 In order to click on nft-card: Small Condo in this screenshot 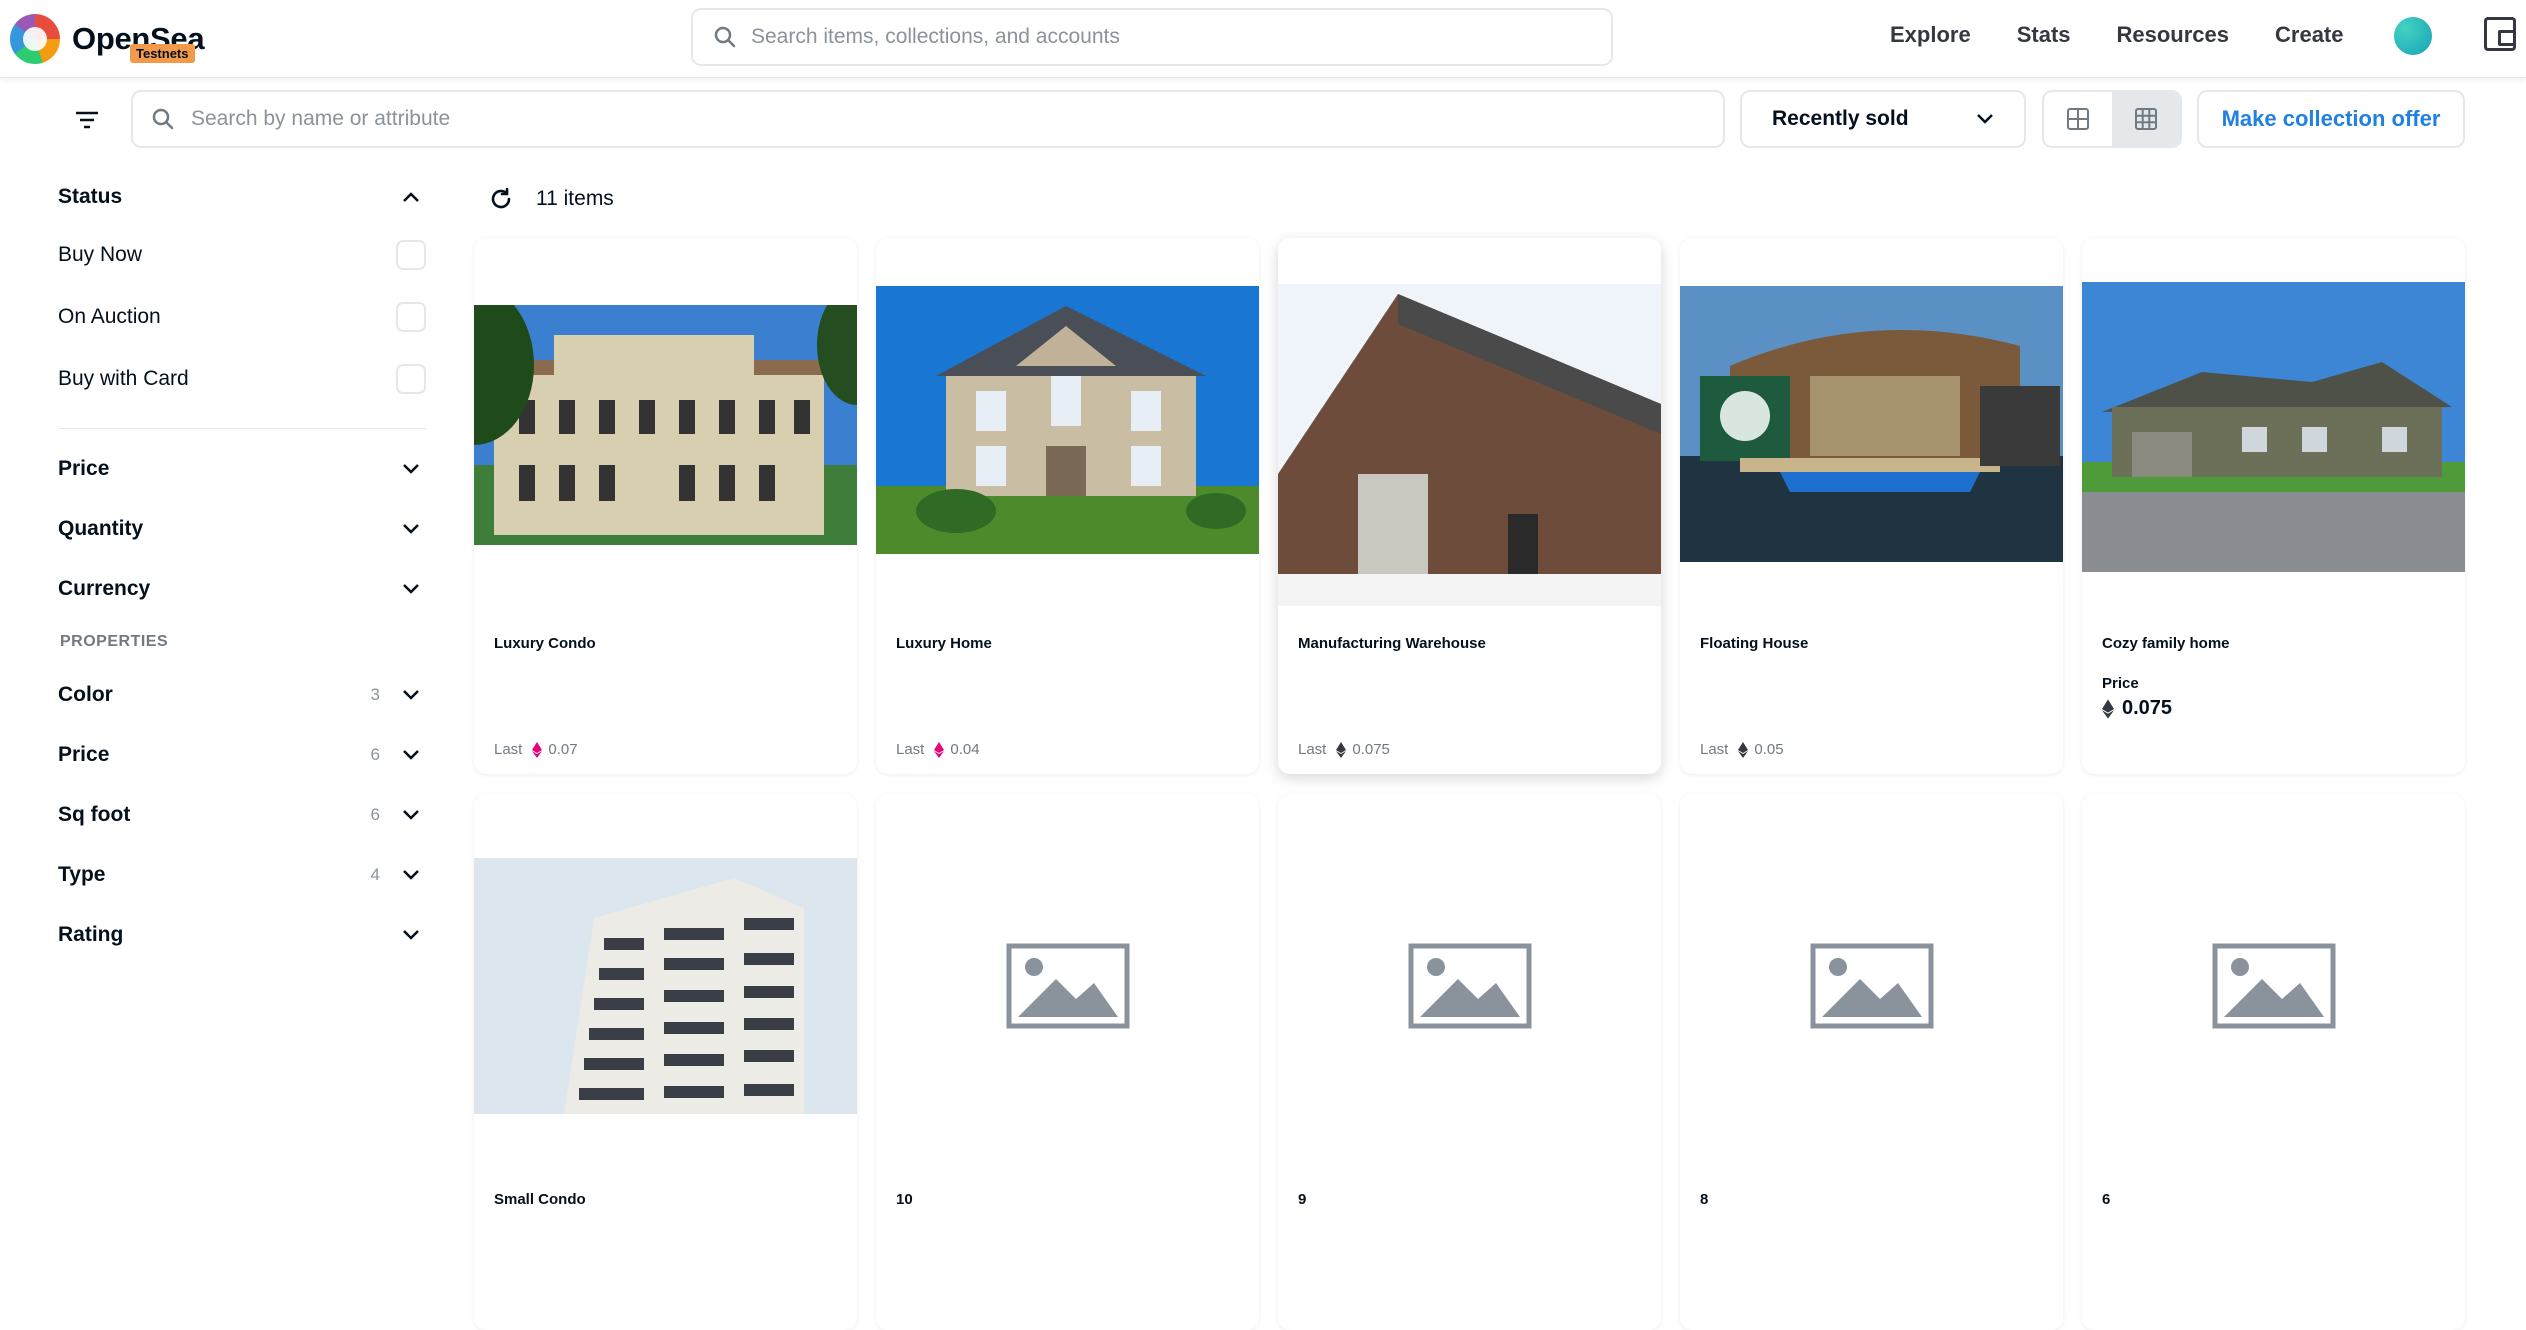, I will do `click(665, 1062)`.